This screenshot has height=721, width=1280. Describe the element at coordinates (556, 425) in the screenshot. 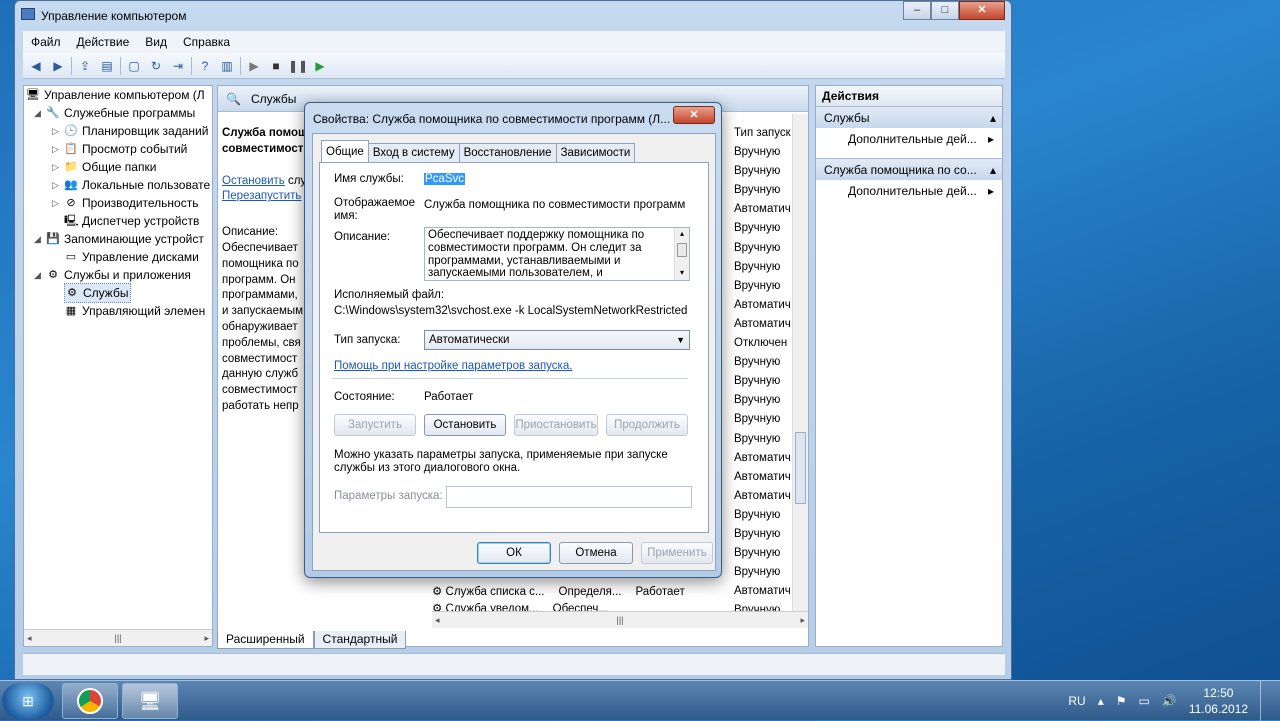

I see `pause-button: Приостановить` at that location.